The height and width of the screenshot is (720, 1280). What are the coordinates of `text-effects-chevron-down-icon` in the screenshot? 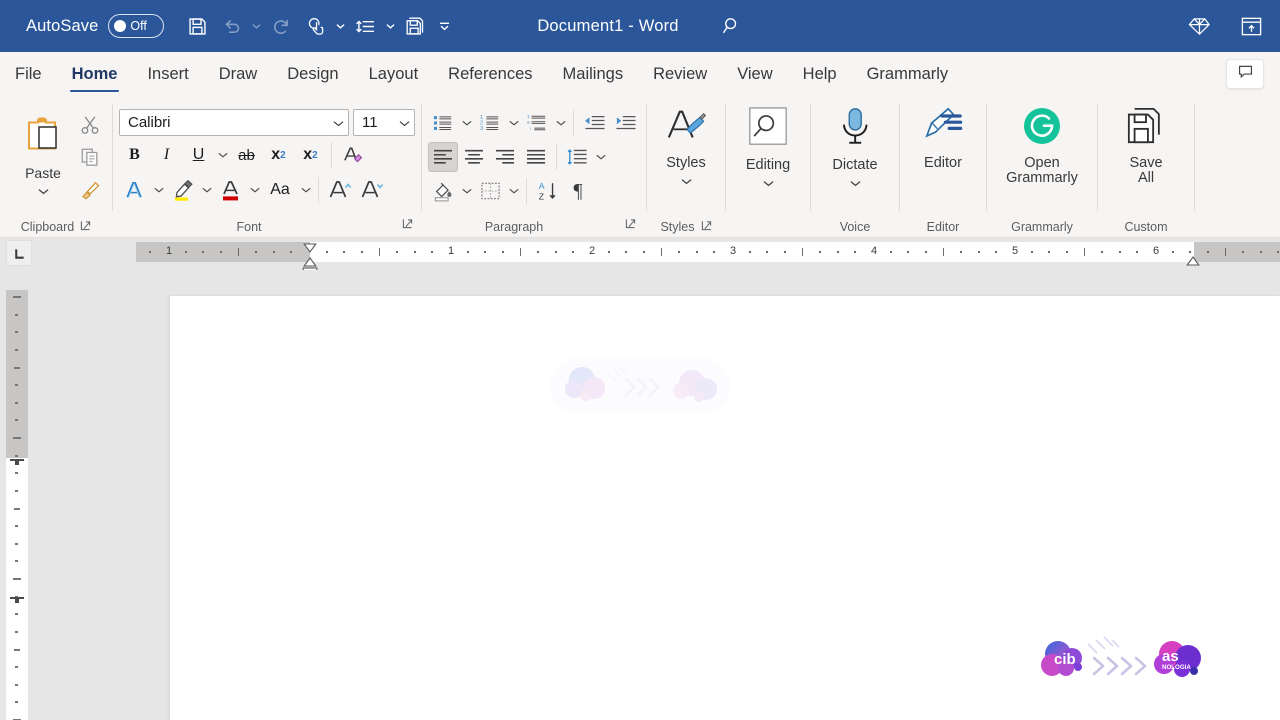 It's located at (158, 190).